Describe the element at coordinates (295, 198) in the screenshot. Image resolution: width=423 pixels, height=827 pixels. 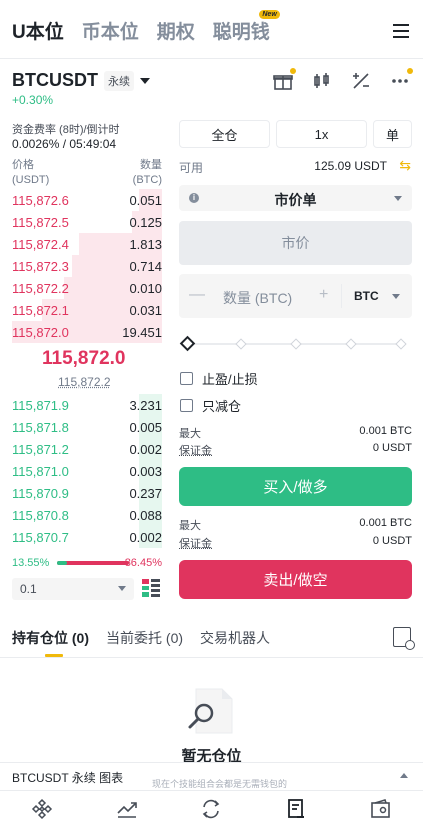
I see `order-type-select: i 市价单` at that location.